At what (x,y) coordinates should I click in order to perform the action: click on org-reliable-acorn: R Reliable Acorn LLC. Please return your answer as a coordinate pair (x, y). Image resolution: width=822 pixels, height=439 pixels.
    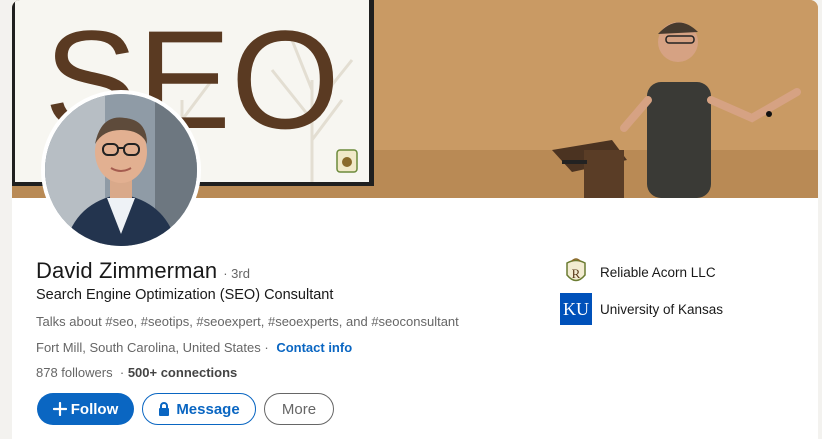
    Looking at the image, I should click on (638, 272).